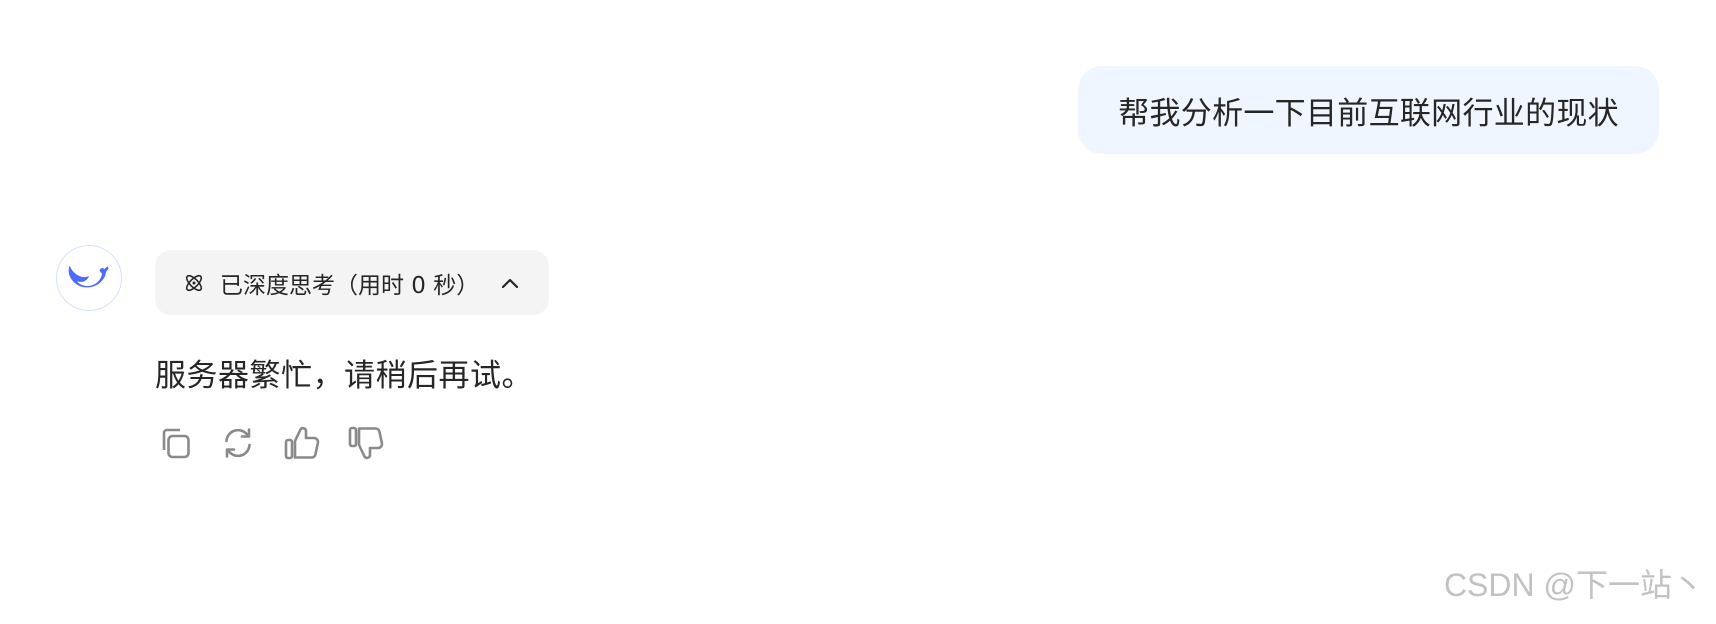 This screenshot has width=1716, height=624. What do you see at coordinates (194, 283) in the screenshot?
I see `atom-icon` at bounding box center [194, 283].